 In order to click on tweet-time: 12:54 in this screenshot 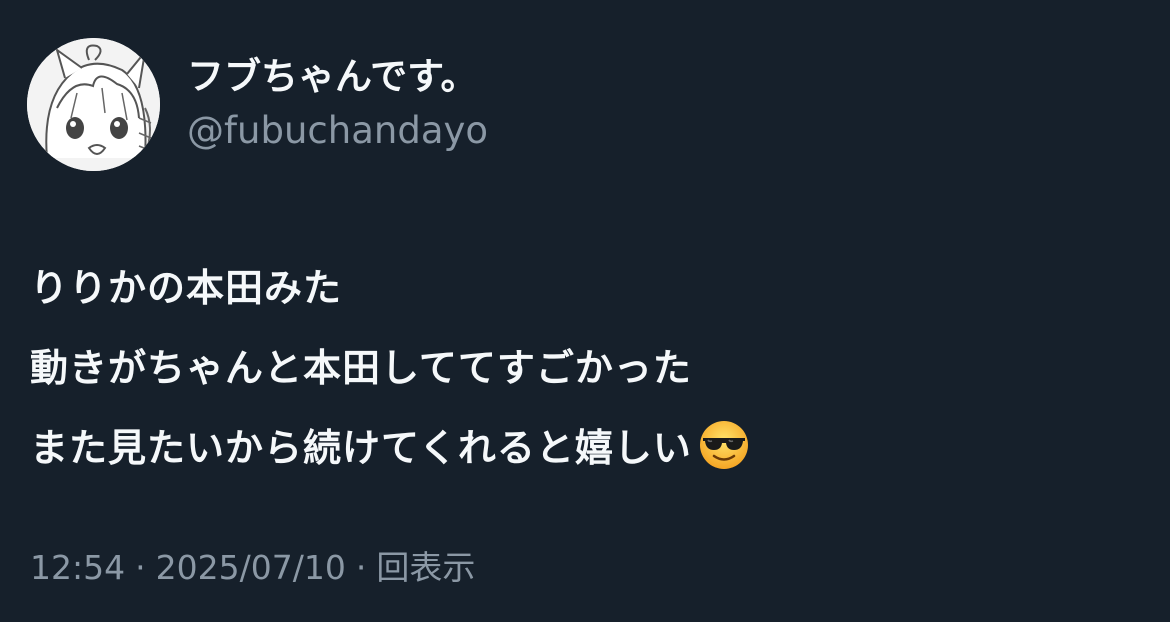, I will do `click(77, 568)`.